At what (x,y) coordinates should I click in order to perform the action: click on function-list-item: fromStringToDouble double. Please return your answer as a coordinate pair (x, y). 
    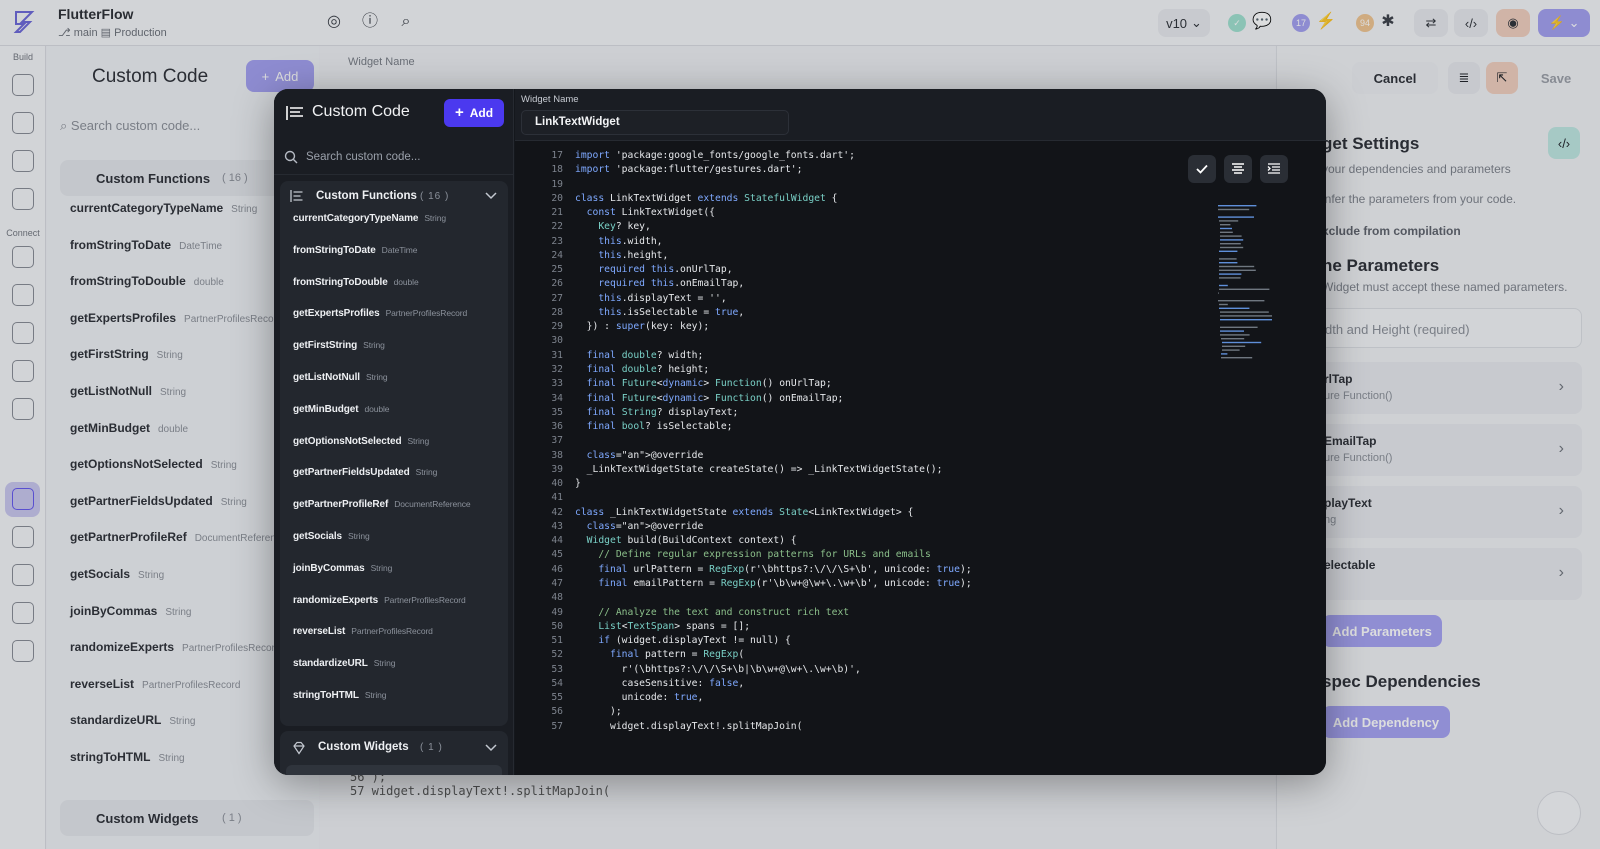
    Looking at the image, I should click on (356, 282).